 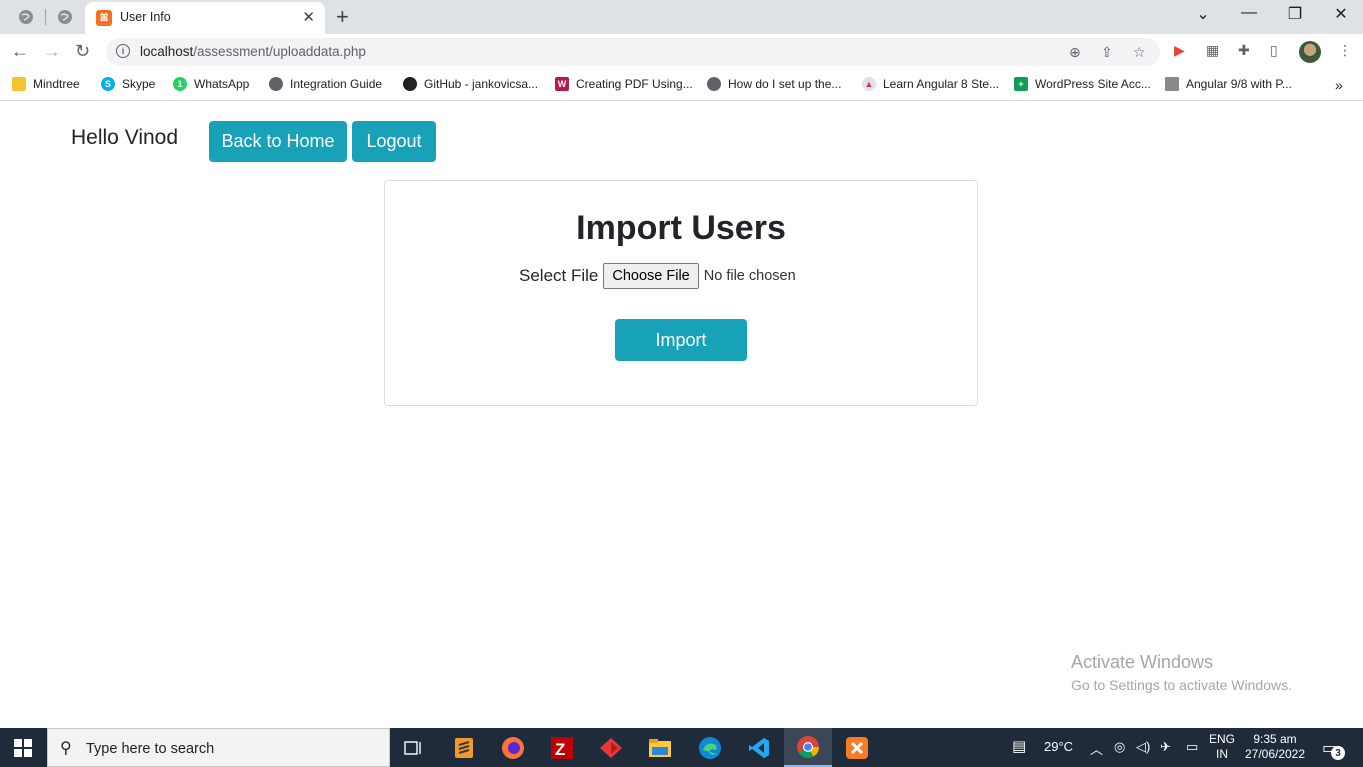 I want to click on tray-chevron-icon: ︿, so click(x=1096, y=748).